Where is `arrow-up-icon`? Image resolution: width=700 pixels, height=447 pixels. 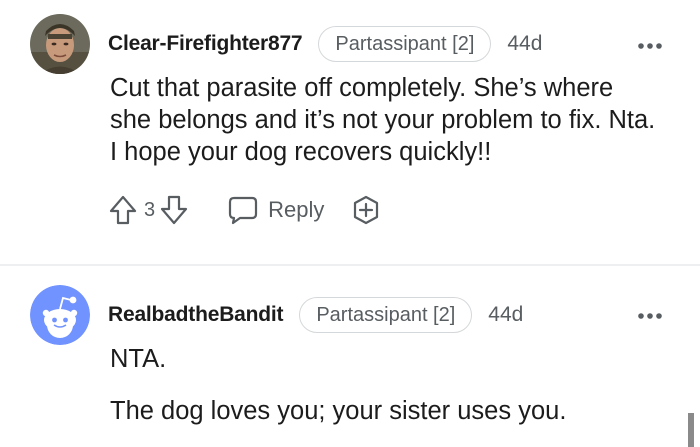
arrow-up-icon is located at coordinates (123, 210).